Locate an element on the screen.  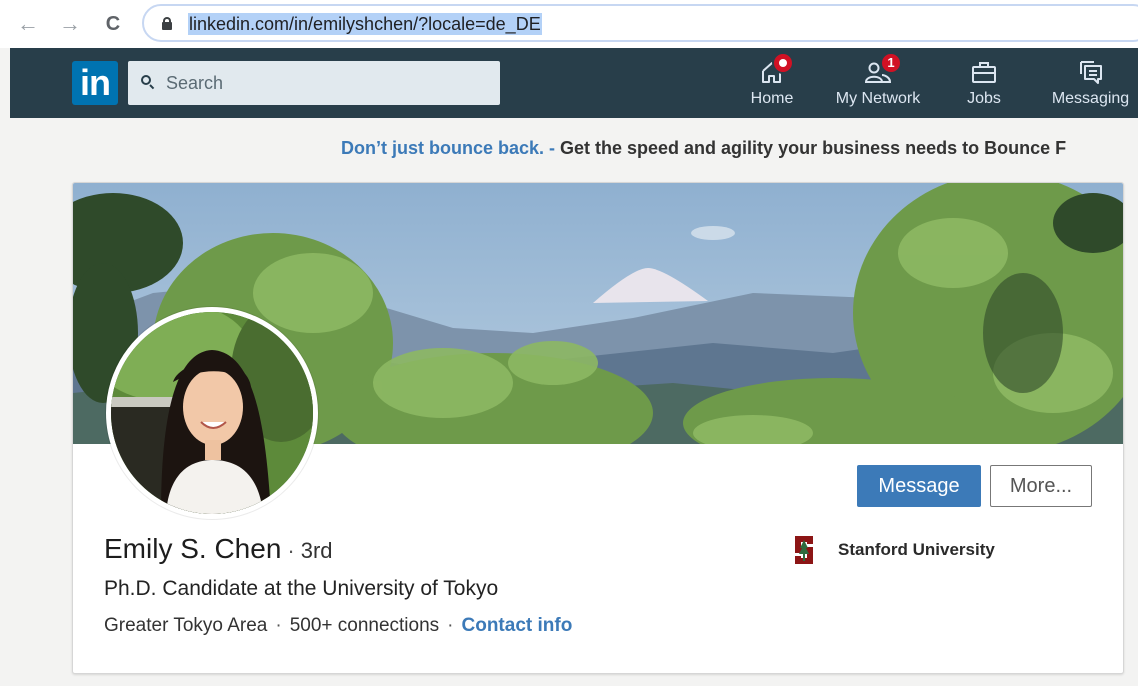
linkedin-logo: in is located at coordinates (95, 83).